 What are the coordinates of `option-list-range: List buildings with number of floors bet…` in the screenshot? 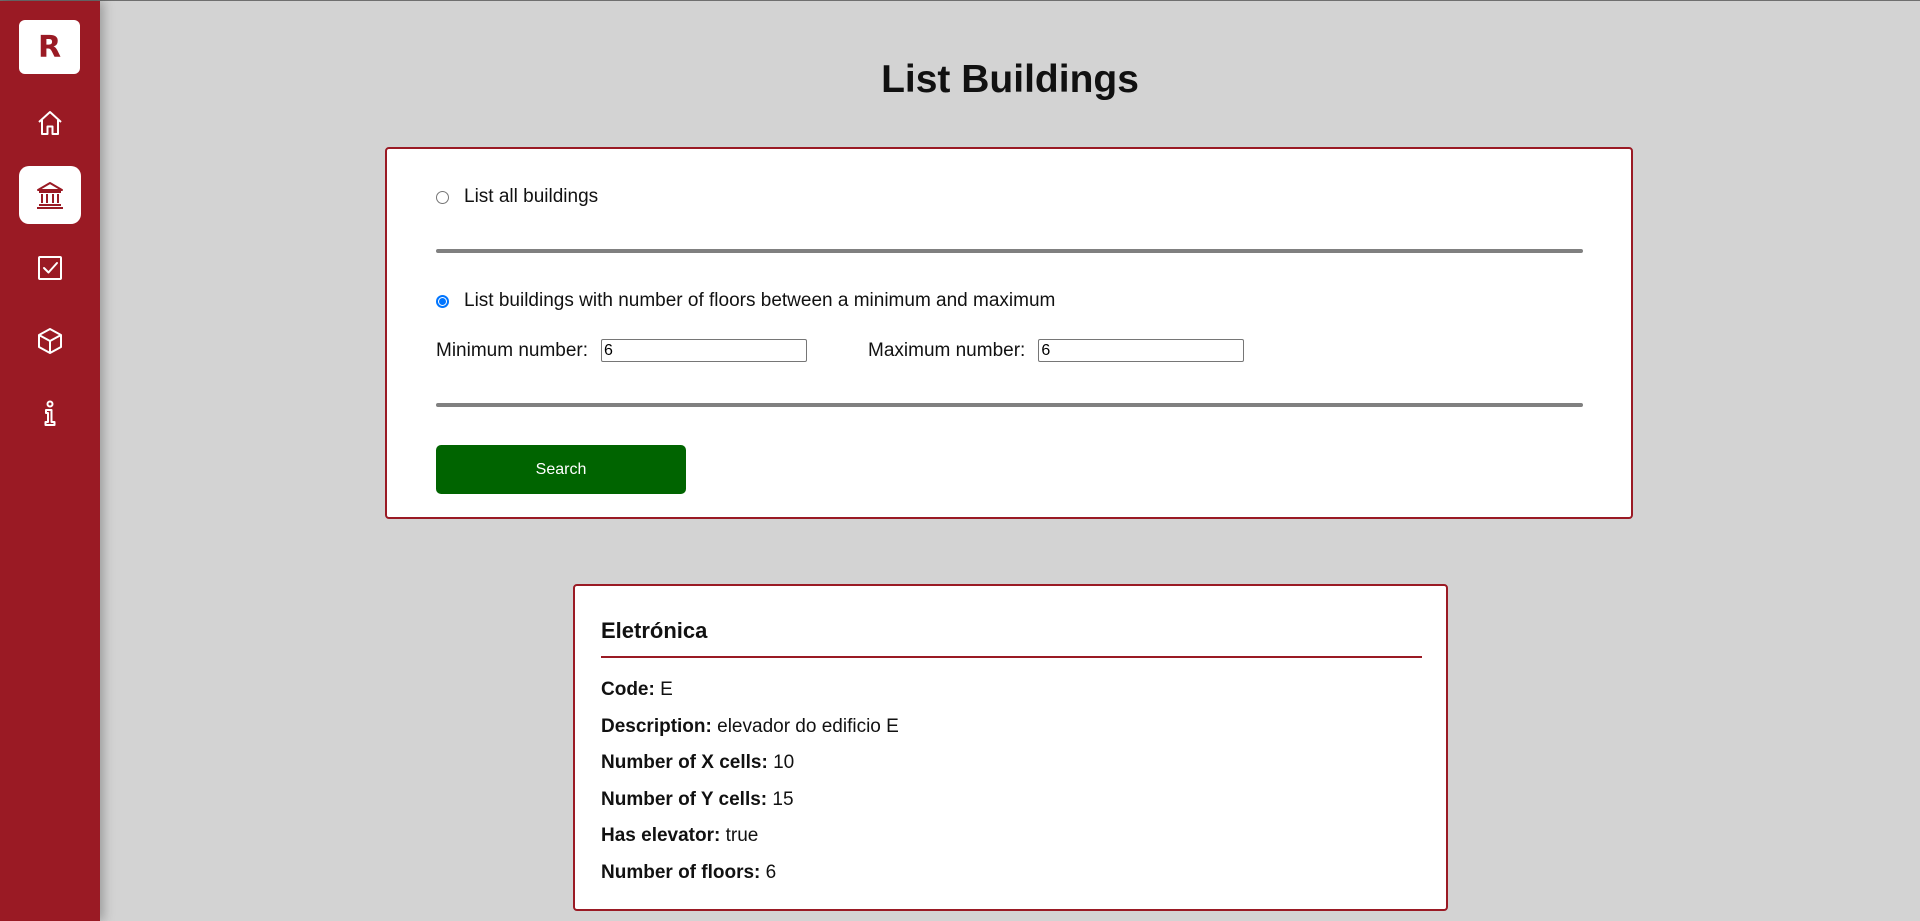 It's located at (745, 301).